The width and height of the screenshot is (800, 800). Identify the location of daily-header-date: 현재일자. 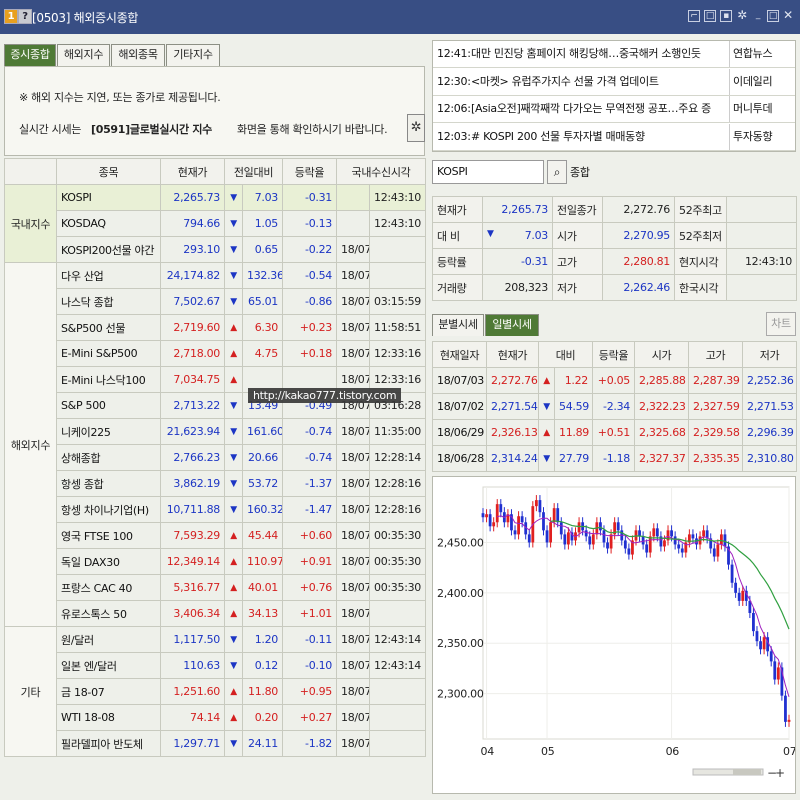
(459, 354).